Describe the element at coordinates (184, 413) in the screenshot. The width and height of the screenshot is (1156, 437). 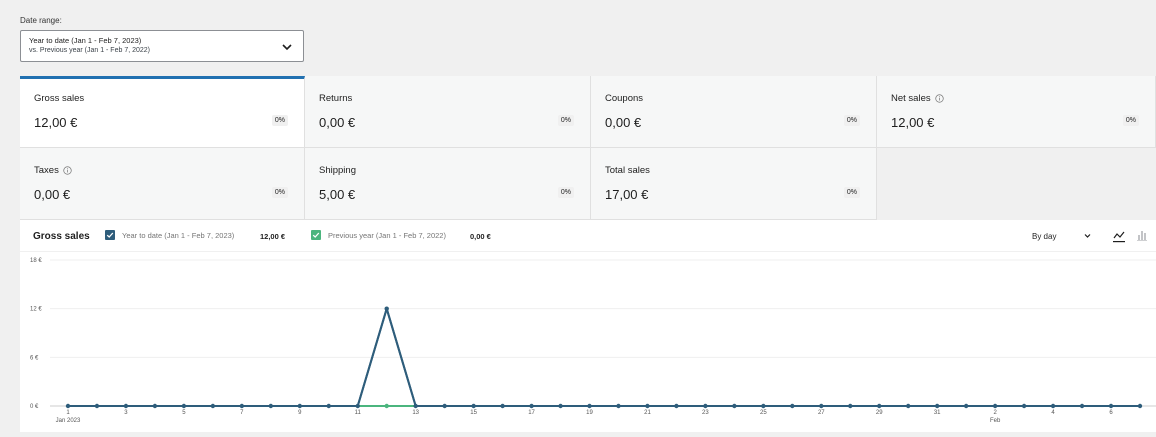
I see `x-tick-label: 5` at that location.